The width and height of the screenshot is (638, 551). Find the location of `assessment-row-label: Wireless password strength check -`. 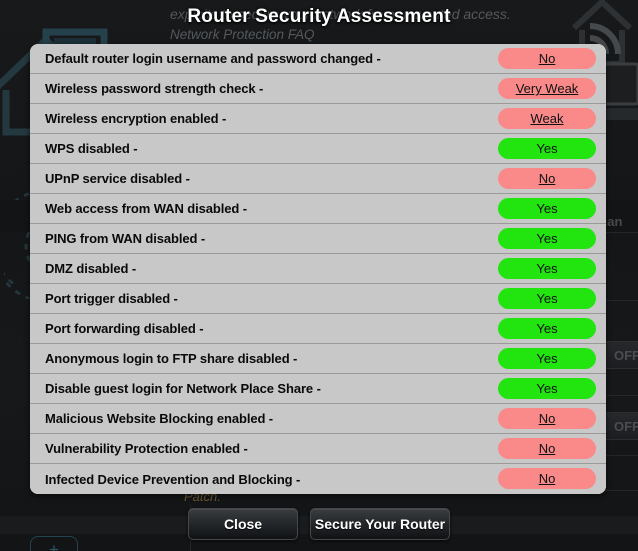

assessment-row-label: Wireless password strength check - is located at coordinates (154, 88).